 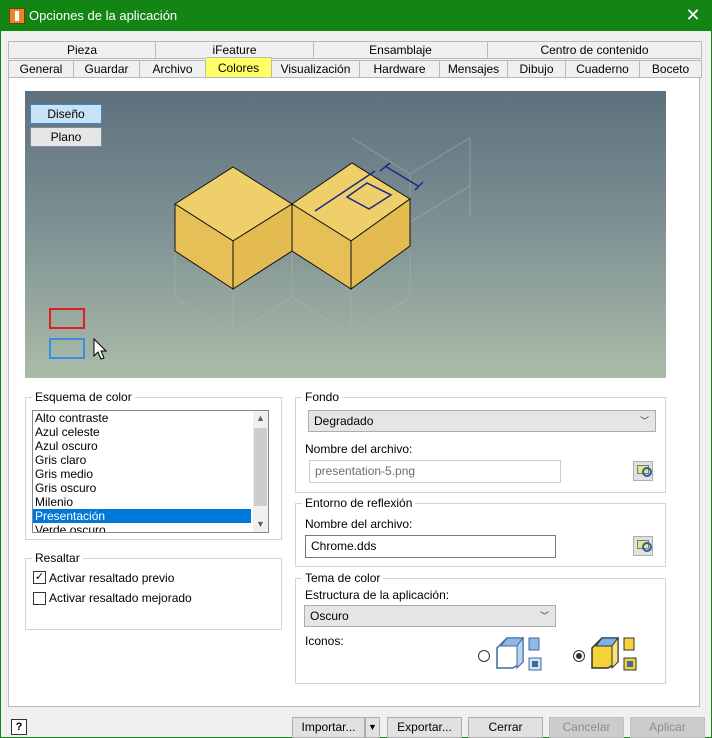 What do you see at coordinates (359, 524) in the screenshot?
I see `reflection-filename-label: Nombre del archivo:` at bounding box center [359, 524].